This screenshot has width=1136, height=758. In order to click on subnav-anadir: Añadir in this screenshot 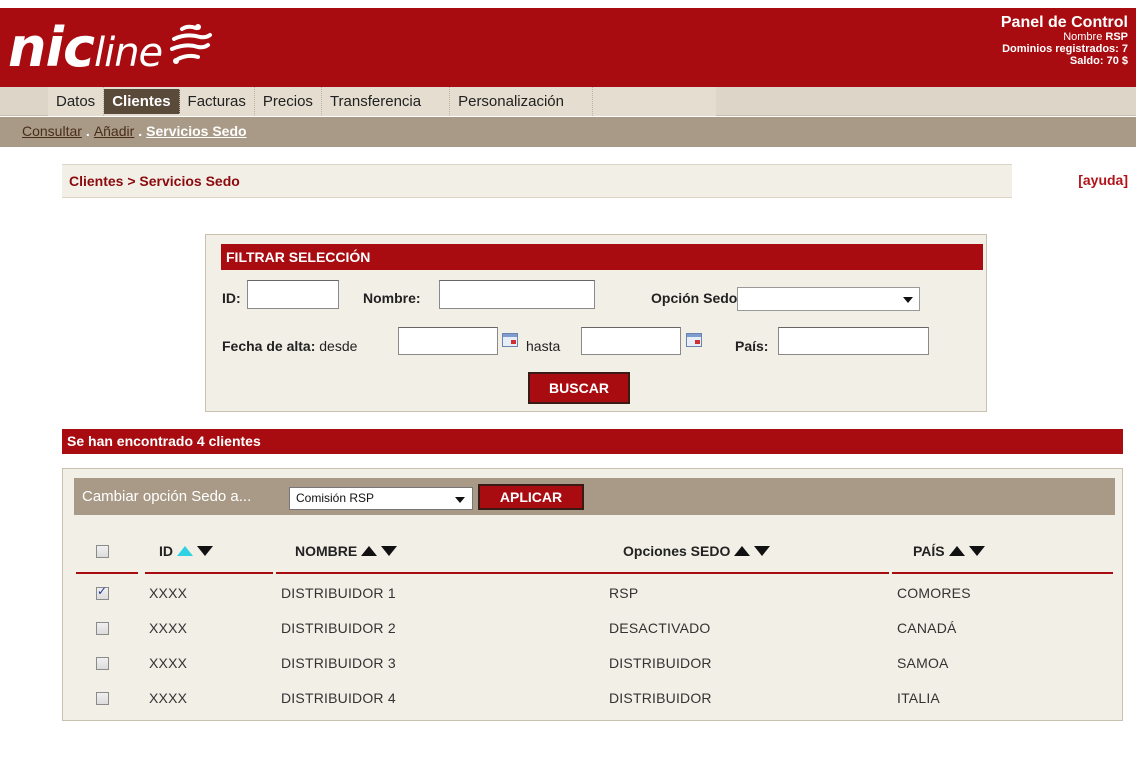, I will do `click(114, 131)`.